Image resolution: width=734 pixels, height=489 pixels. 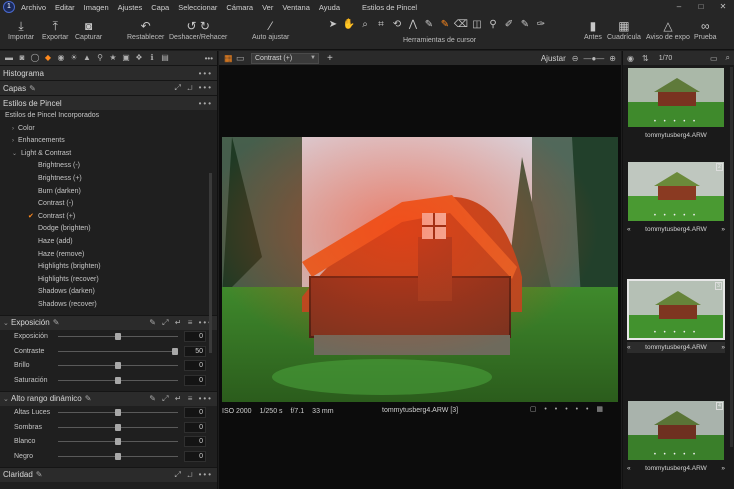 What do you see at coordinates (195, 366) in the screenshot?
I see `brightness-value: 0` at bounding box center [195, 366].